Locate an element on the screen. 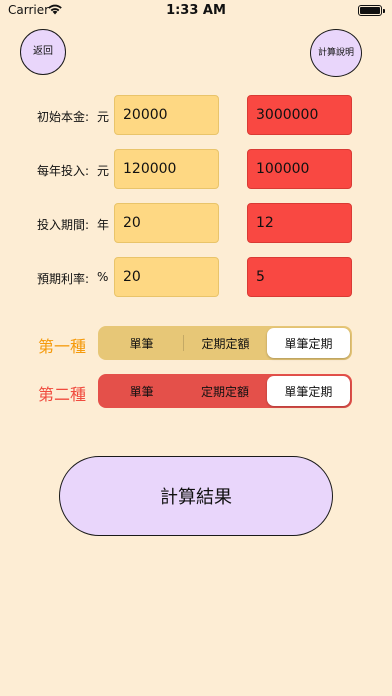  second-type-option-lump-sum-regular: 單筆定期 is located at coordinates (308, 391).